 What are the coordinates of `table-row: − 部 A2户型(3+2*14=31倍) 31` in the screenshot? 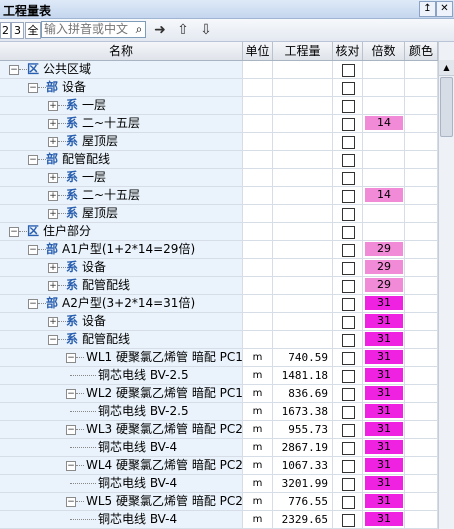 It's located at (219, 304).